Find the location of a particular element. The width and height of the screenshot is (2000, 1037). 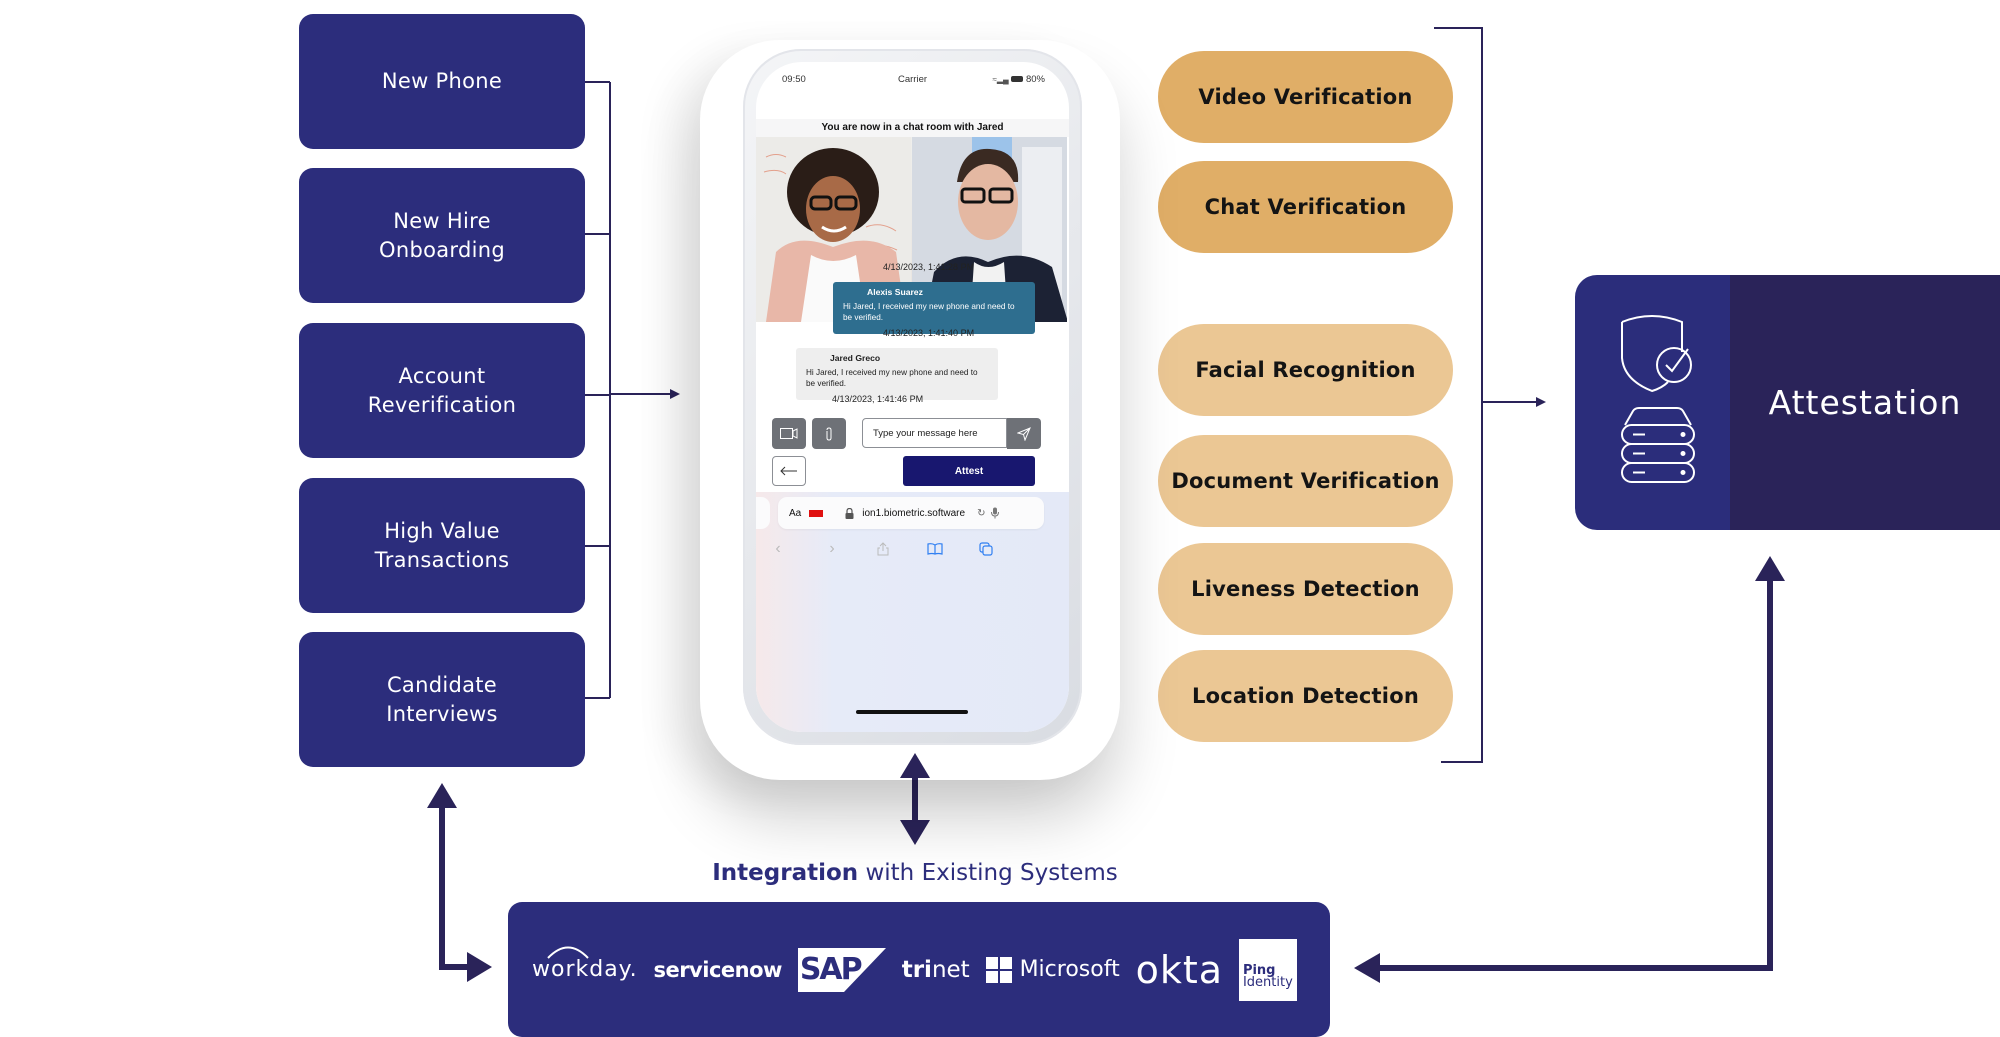

send-message-button is located at coordinates (1024, 433).